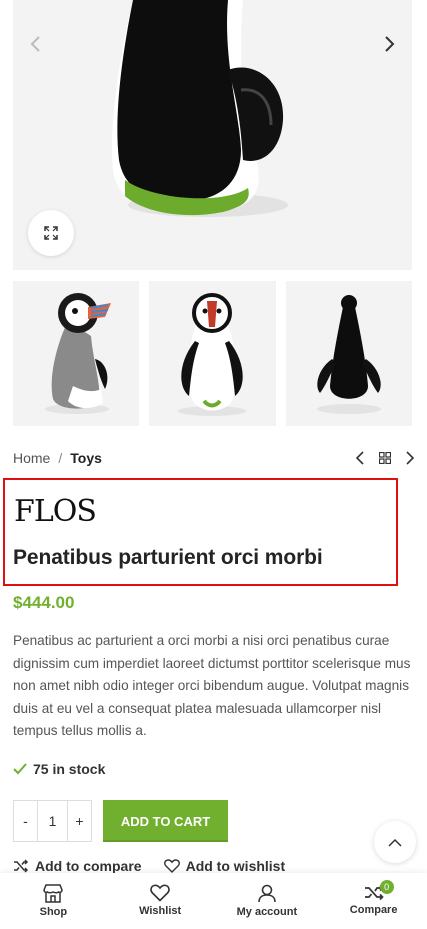 This screenshot has width=427, height=929. What do you see at coordinates (386, 887) in the screenshot?
I see `compare-count-badge: 0` at bounding box center [386, 887].